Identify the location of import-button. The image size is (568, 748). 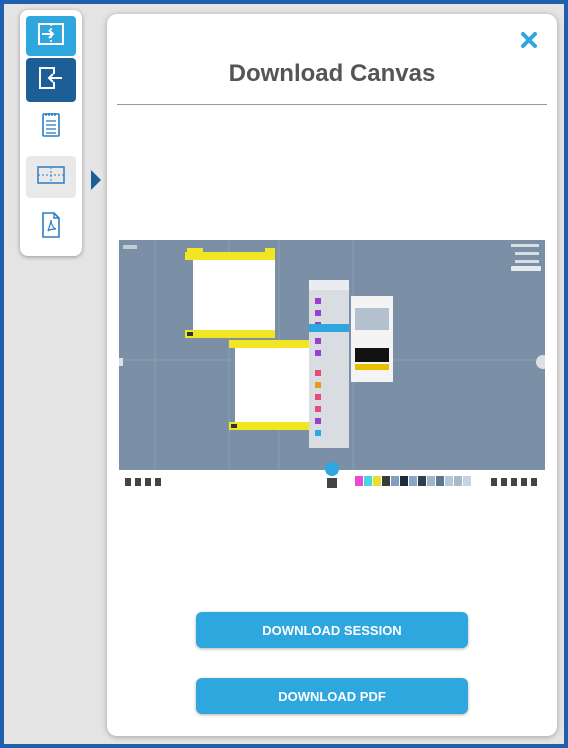
(51, 36).